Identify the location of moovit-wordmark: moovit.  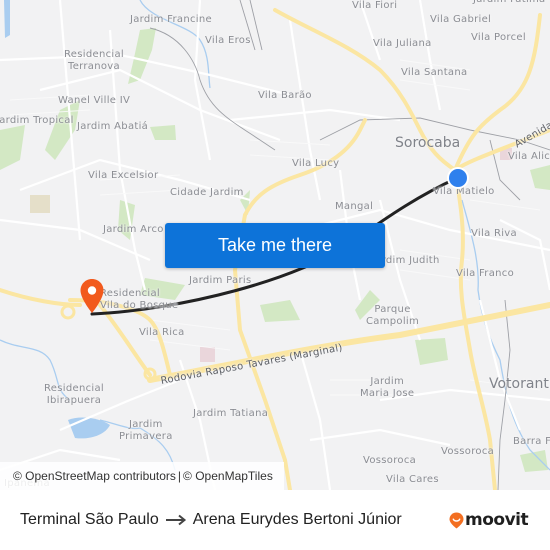
(497, 520).